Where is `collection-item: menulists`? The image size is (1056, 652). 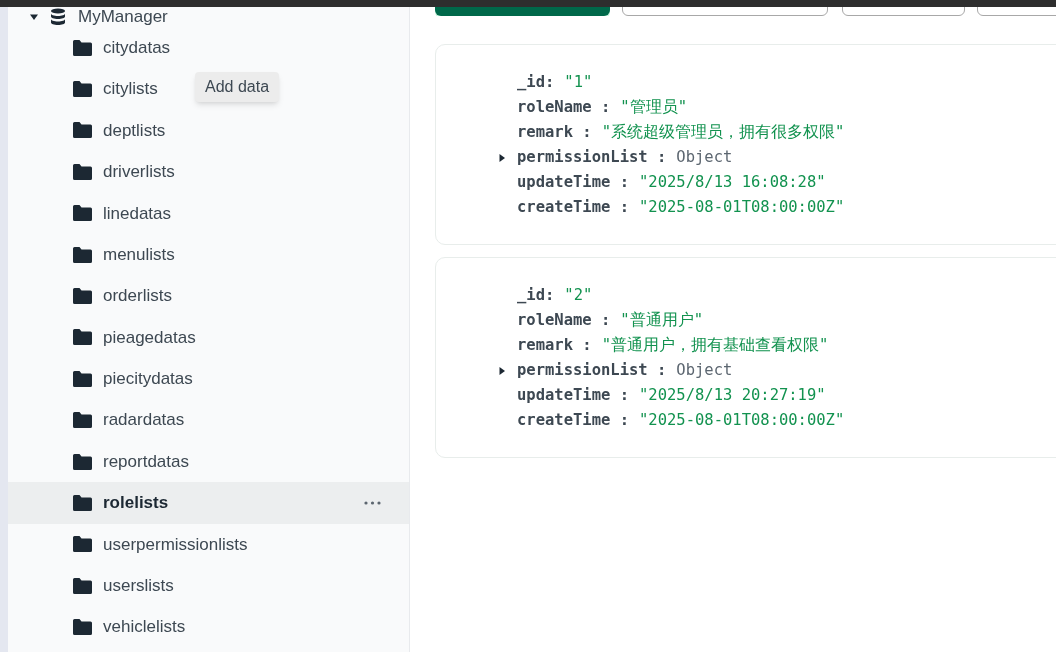
collection-item: menulists is located at coordinates (123, 254).